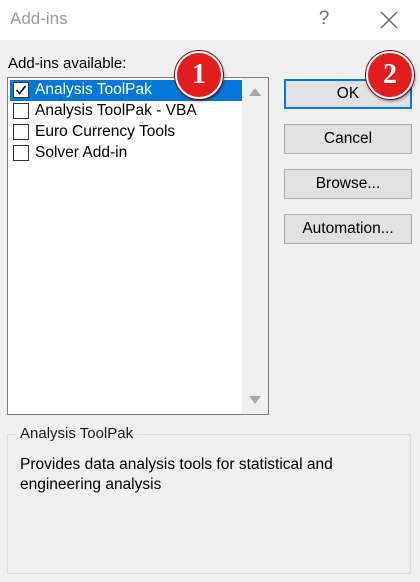 The height and width of the screenshot is (582, 420). I want to click on list-item-solver-addin: Solver Add-in, so click(126, 153).